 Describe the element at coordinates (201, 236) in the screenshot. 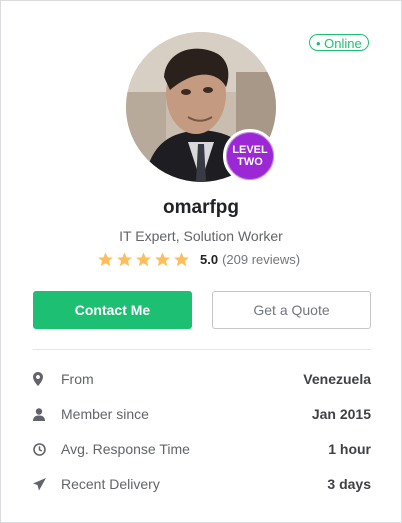

I see `tagline: IT Expert, Solution Worker` at that location.